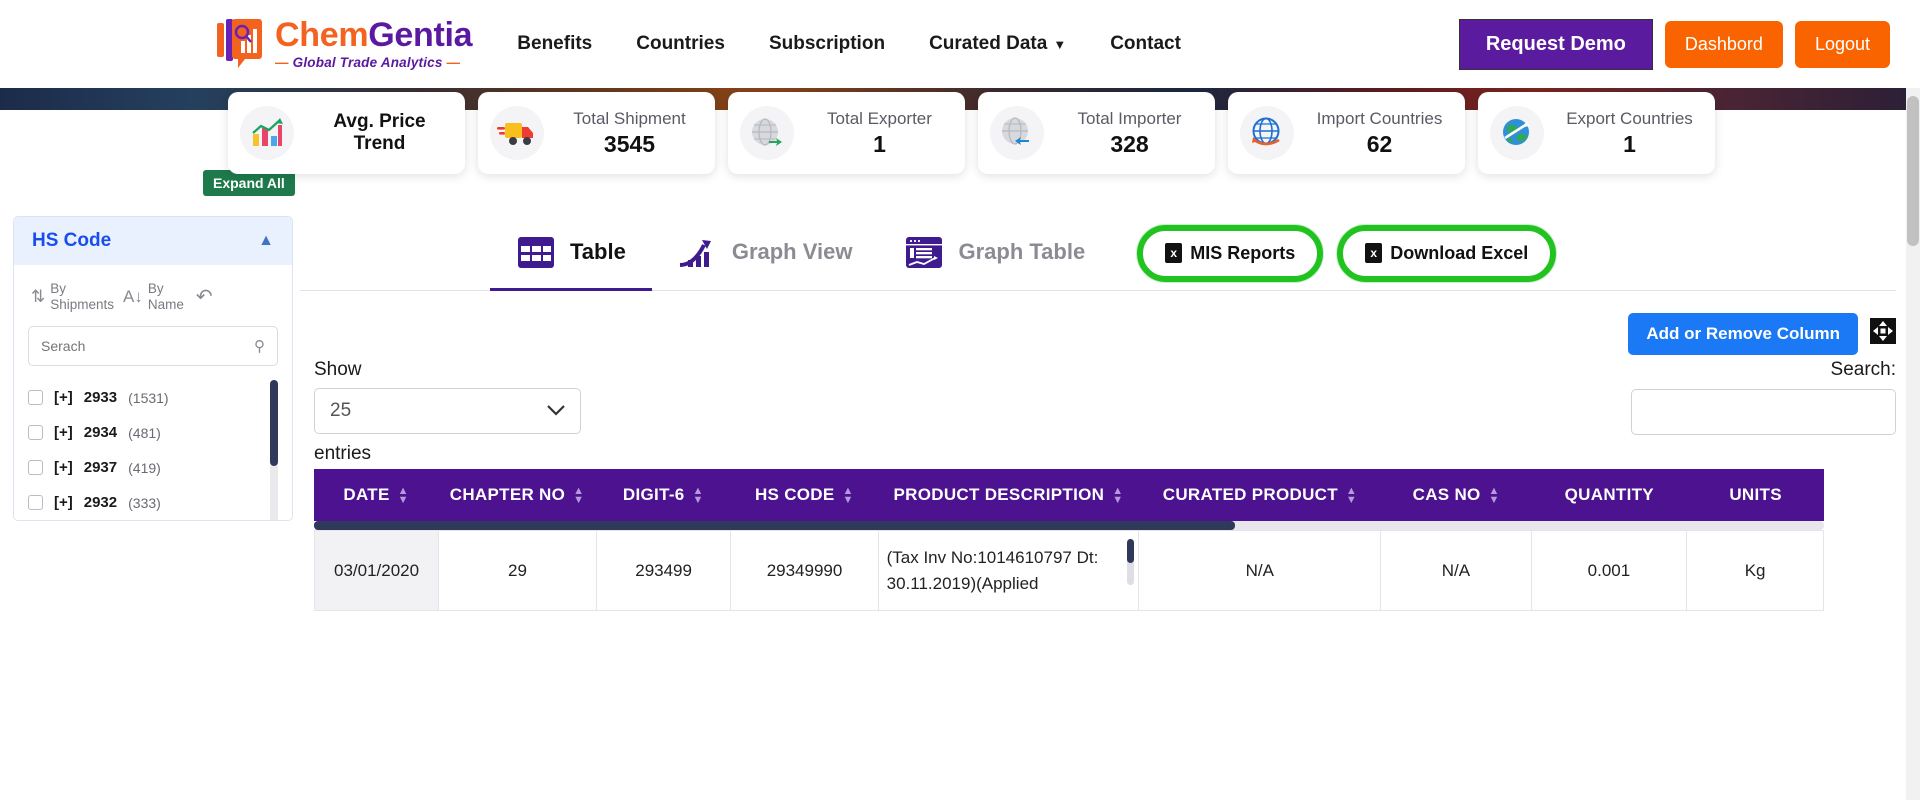 Image resolution: width=1920 pixels, height=800 pixels. What do you see at coordinates (1755, 495) in the screenshot?
I see `column-header-units: UNITS` at bounding box center [1755, 495].